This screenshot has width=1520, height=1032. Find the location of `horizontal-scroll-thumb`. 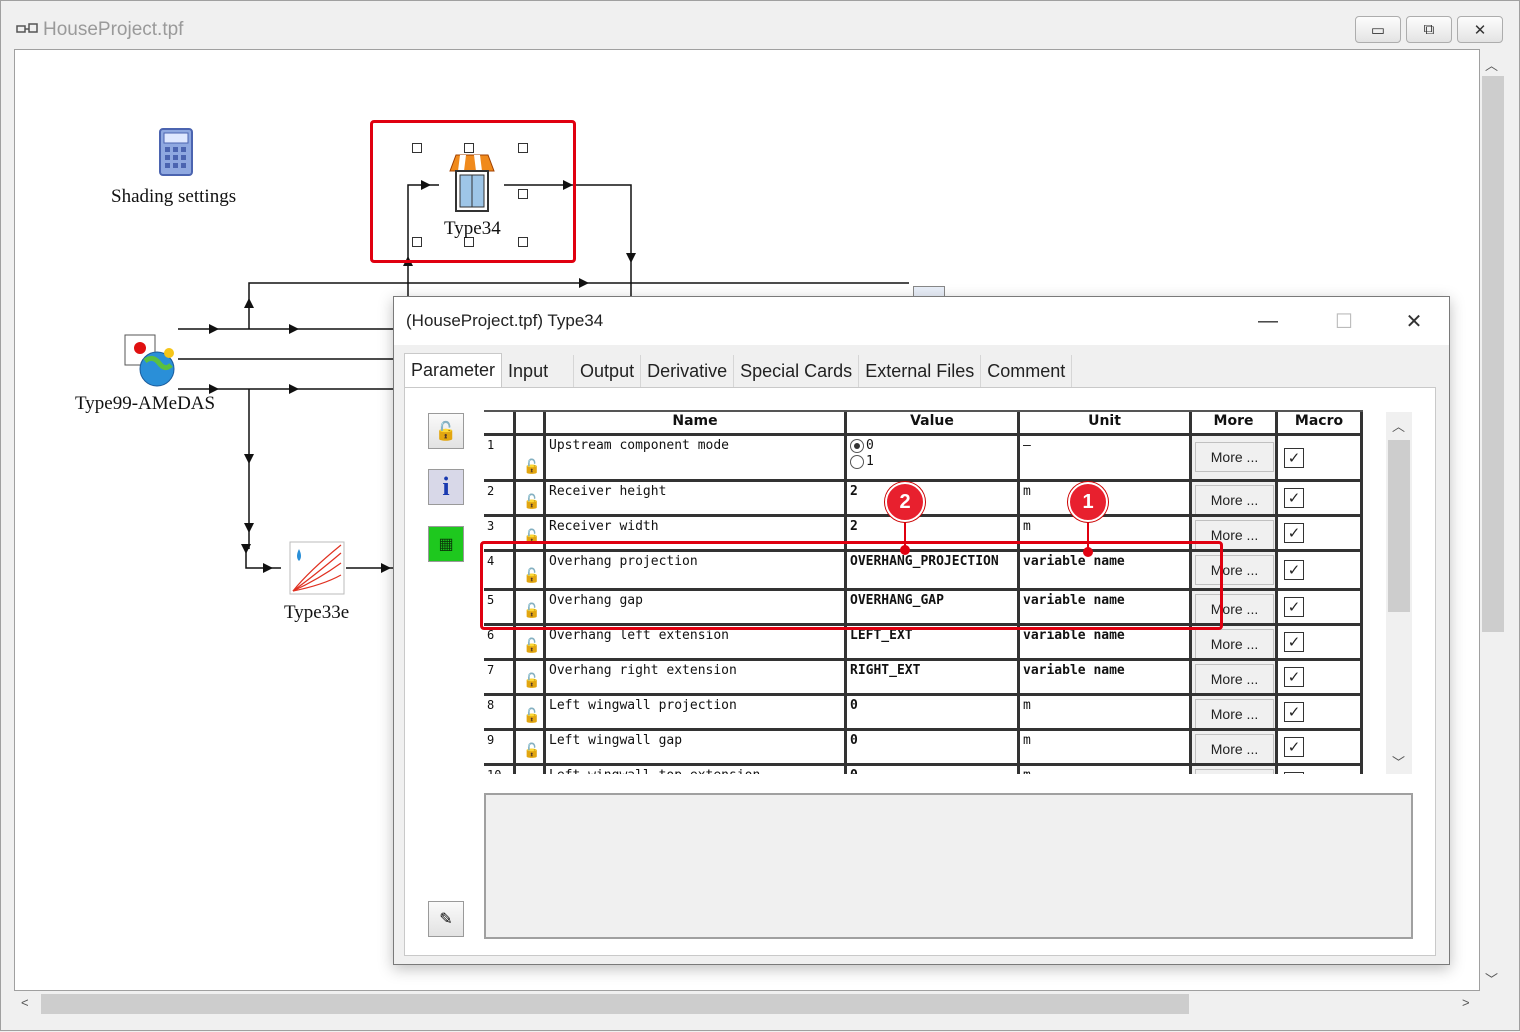

horizontal-scroll-thumb is located at coordinates (615, 1004).